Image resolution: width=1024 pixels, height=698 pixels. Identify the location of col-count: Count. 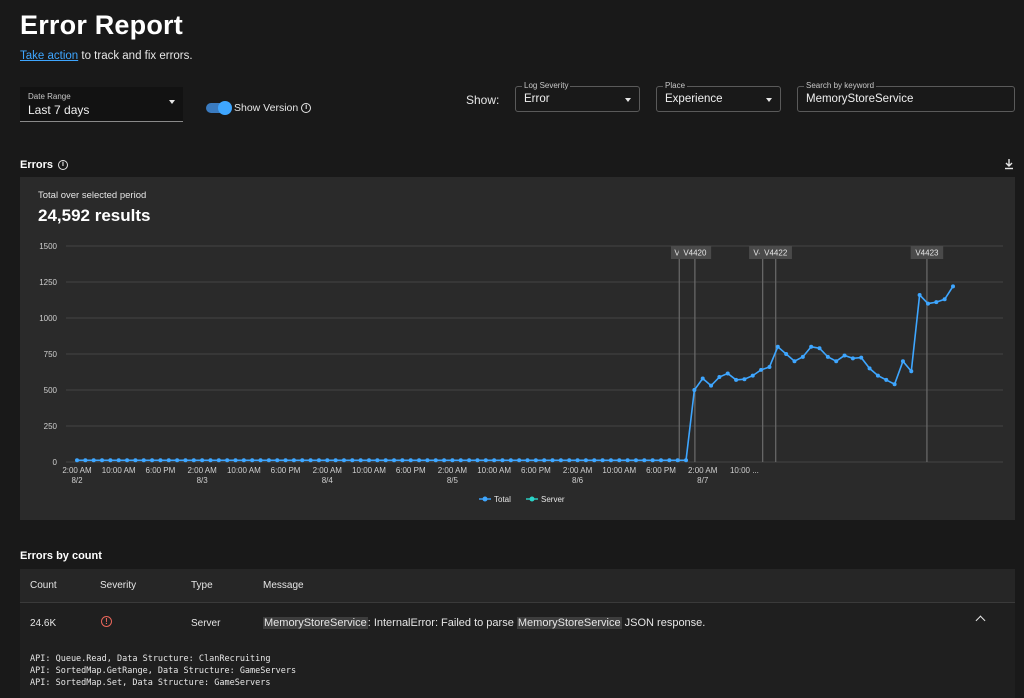
(43, 585).